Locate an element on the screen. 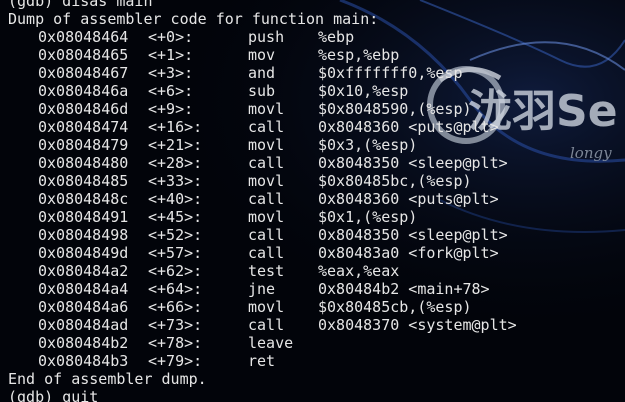 Image resolution: width=625 pixels, height=402 pixels. instruction-offset: <+33>: is located at coordinates (175, 181).